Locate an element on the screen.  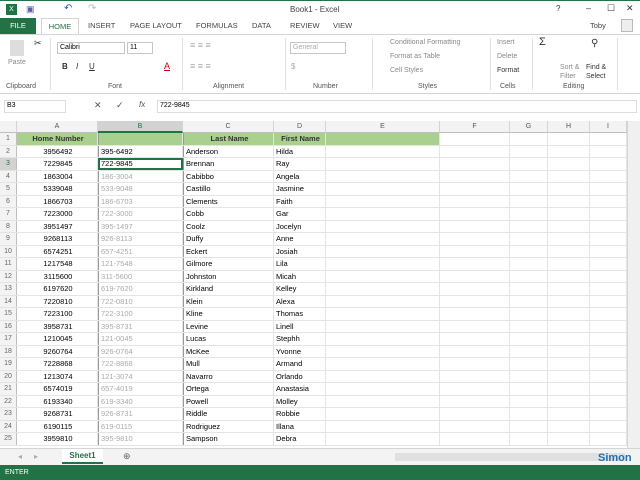
row-header: 9 is located at coordinates (8, 239).